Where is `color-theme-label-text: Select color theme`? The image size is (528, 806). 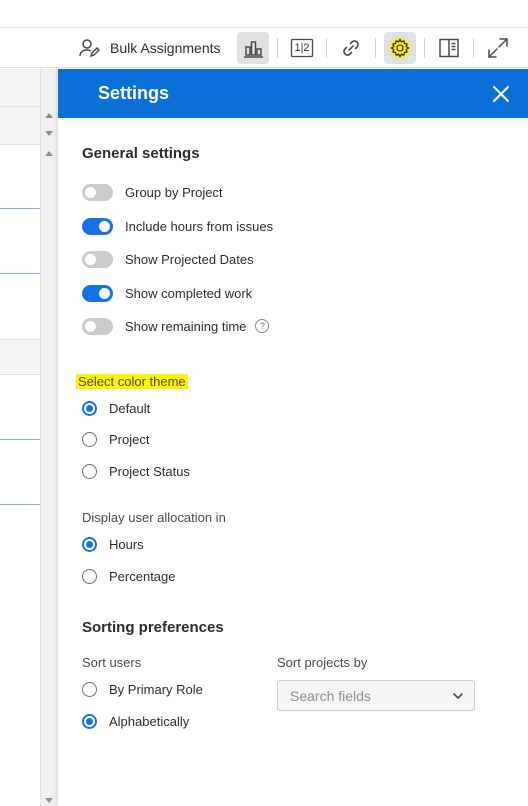 color-theme-label-text: Select color theme is located at coordinates (132, 381).